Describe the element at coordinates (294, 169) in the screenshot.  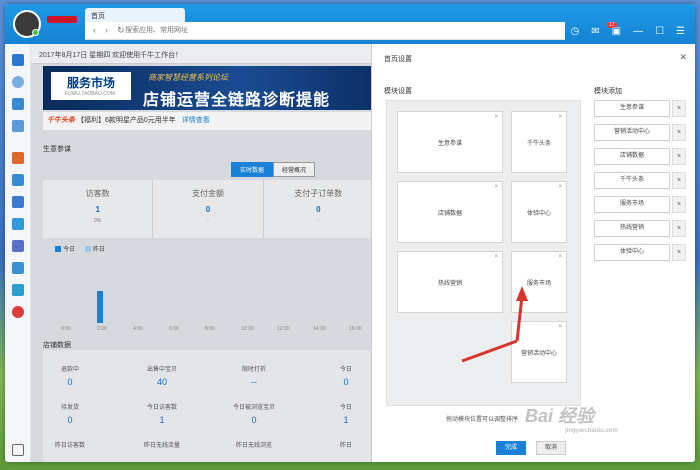
I see `tab-overview: 经营概况` at that location.